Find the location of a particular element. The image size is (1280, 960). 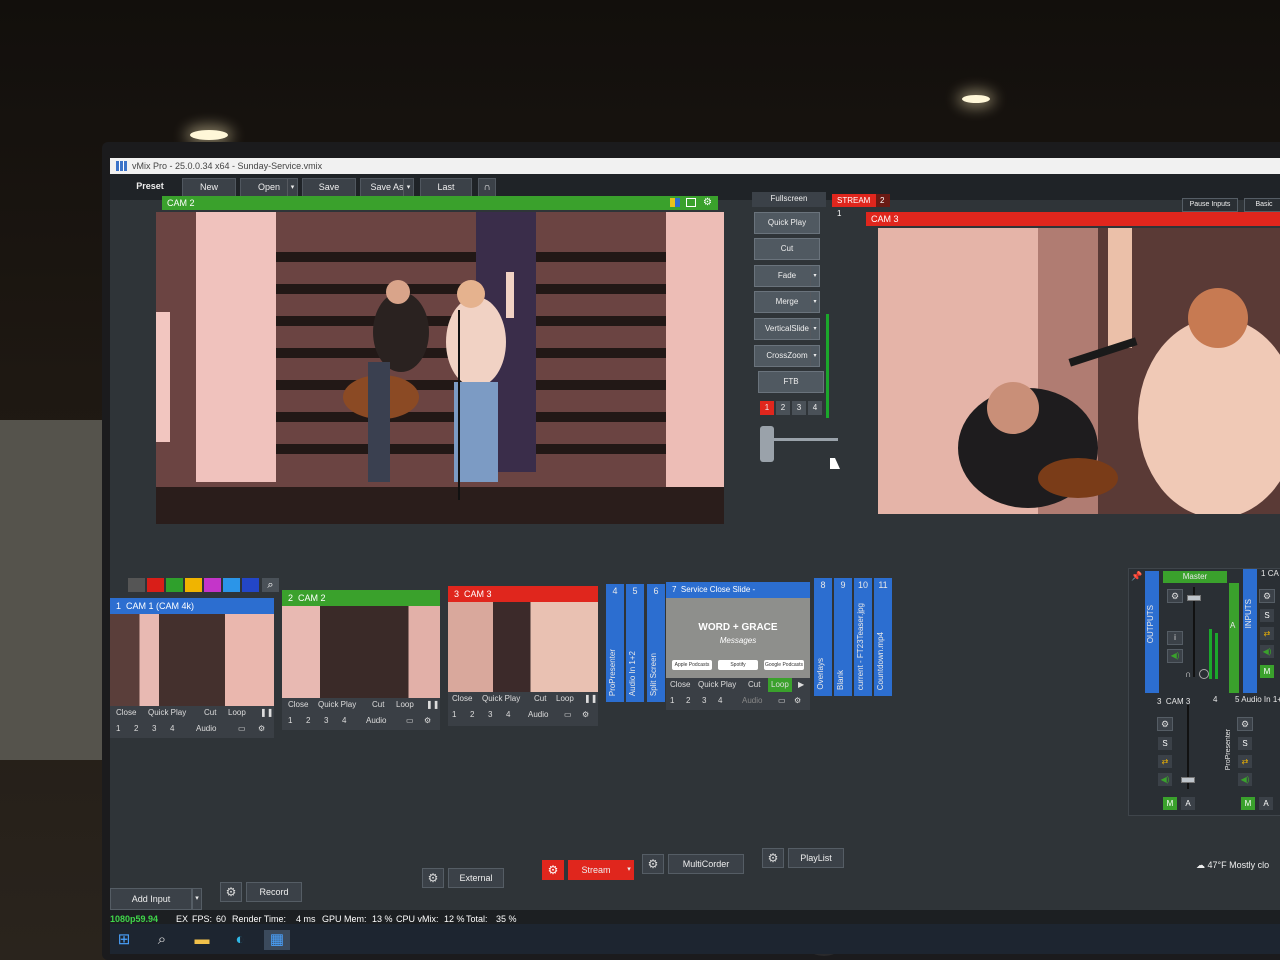

weather-widget: ☁ 47°F Mostly clo is located at coordinates (1232, 865).